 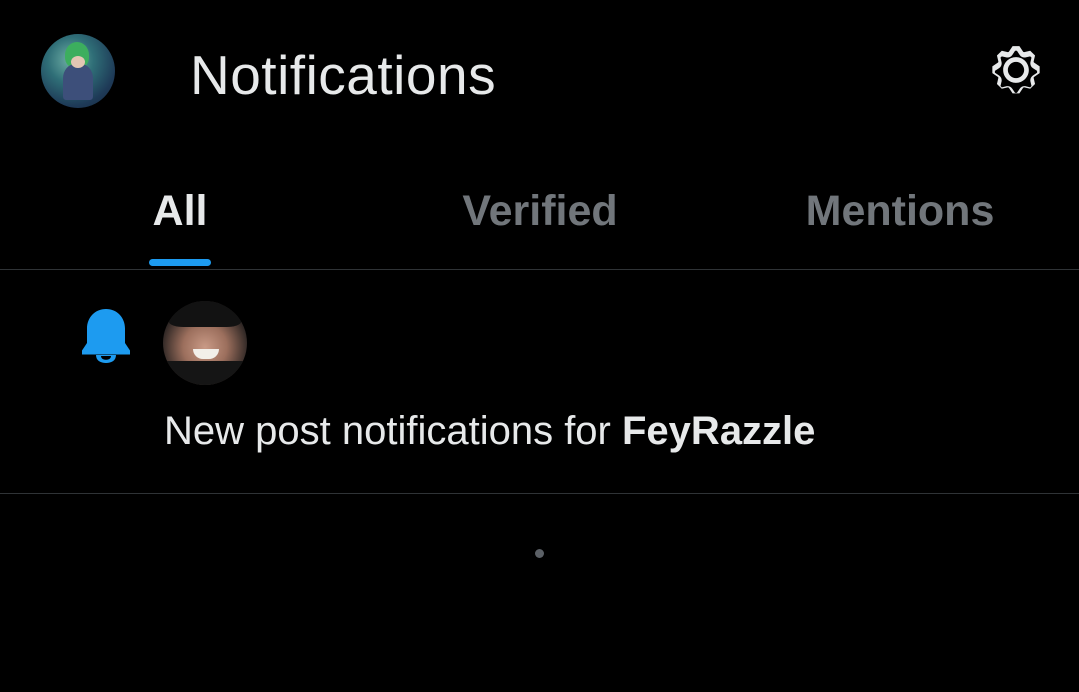 I want to click on notification-message: New post notifications for, so click(x=393, y=431).